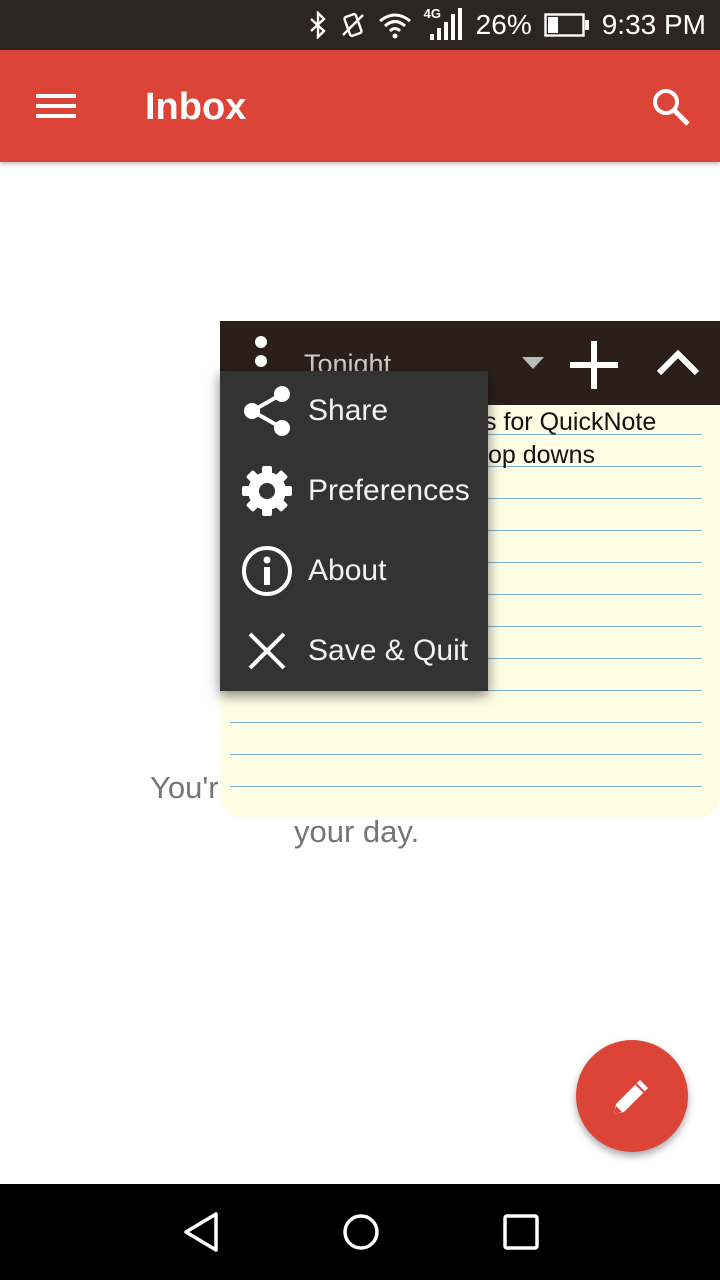 This screenshot has width=720, height=1280. What do you see at coordinates (444, 24) in the screenshot?
I see `cell-signal-icon: 4G` at bounding box center [444, 24].